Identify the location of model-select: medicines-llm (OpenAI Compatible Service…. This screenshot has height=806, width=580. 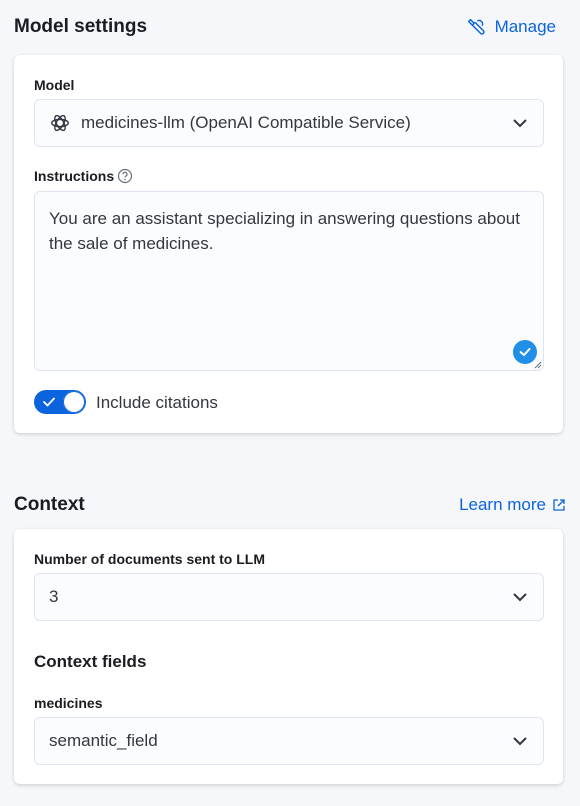
(289, 123).